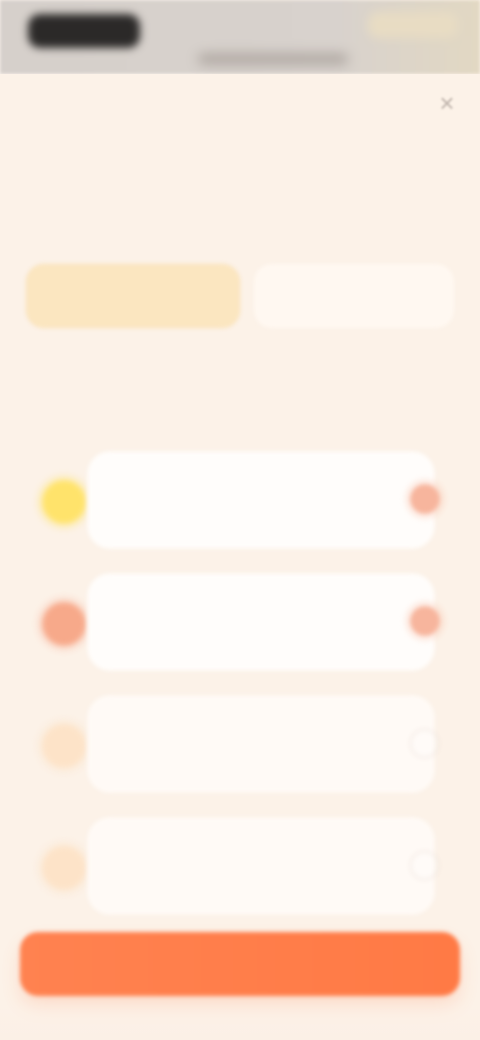 The image size is (480, 1040). I want to click on status-time, so click(84, 31).